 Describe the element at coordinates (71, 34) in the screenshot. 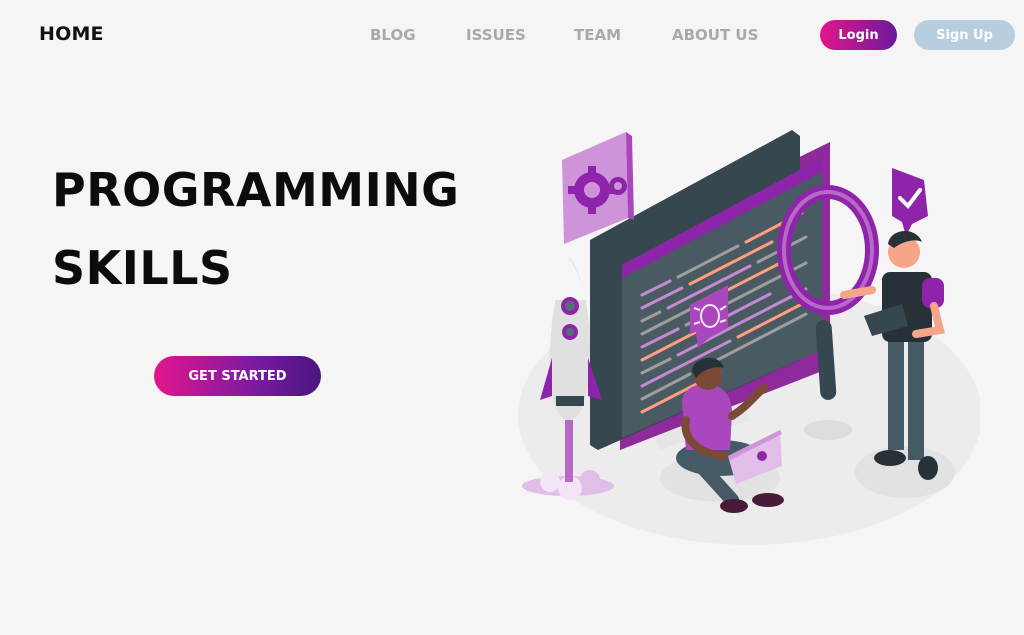

I see `home-link: HOME` at that location.